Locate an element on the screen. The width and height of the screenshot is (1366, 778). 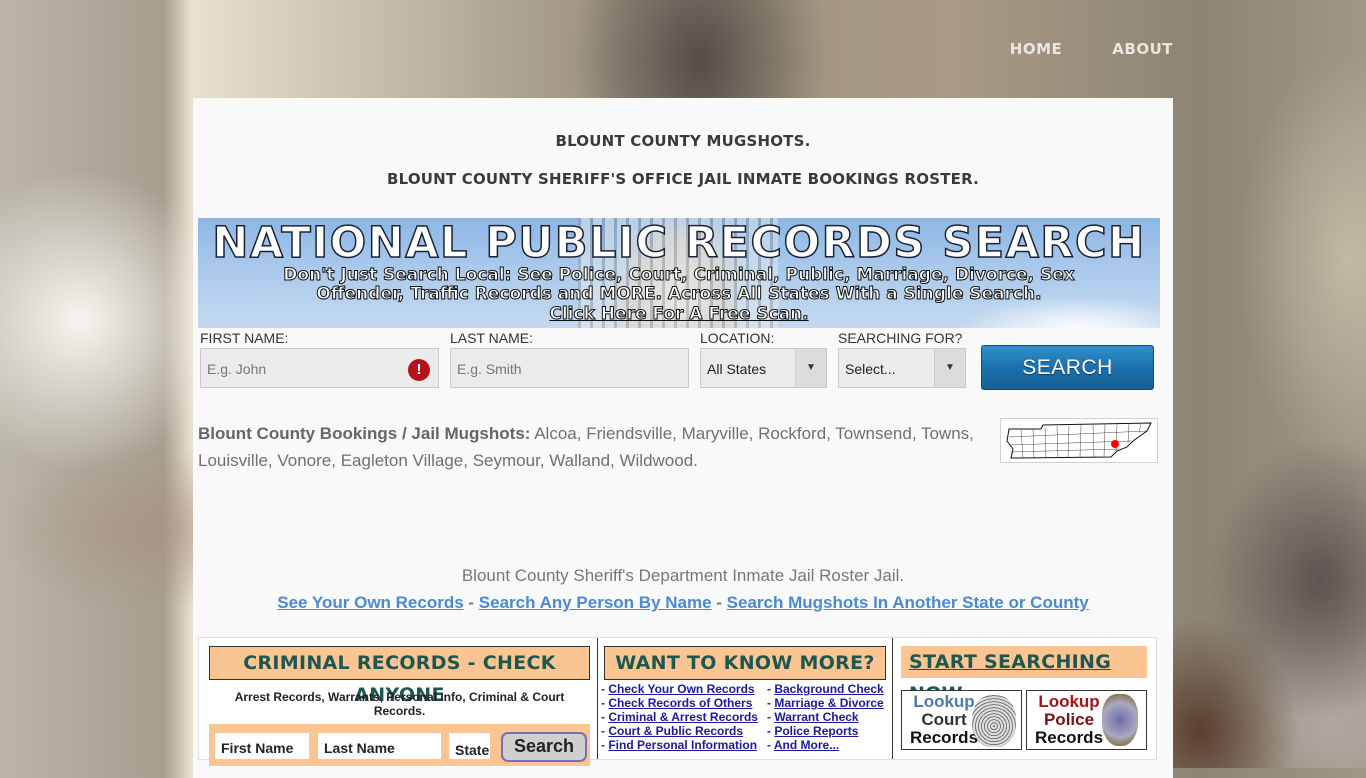
more-link-item: - Court & Public Records is located at coordinates (672, 731).